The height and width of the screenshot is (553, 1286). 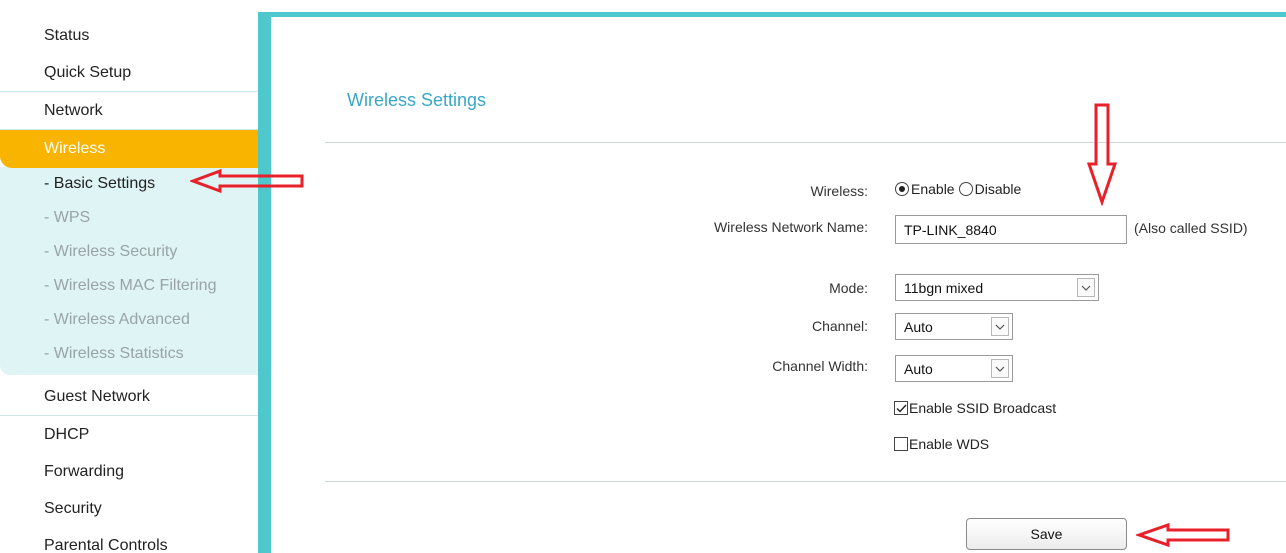 I want to click on ssid-broadcast-checkbox, so click(x=901, y=408).